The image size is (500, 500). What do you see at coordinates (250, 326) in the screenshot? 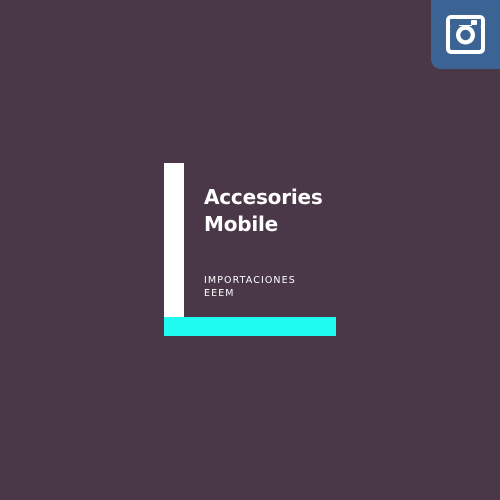
I see `logo-horizontal-bar` at bounding box center [250, 326].